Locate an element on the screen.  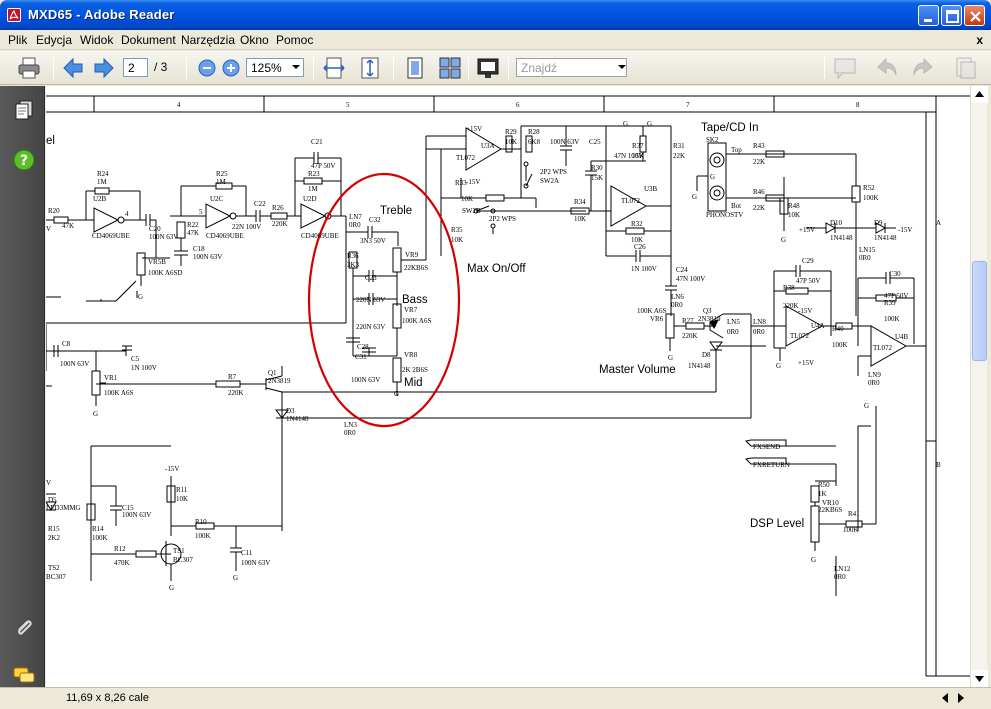
component-label: 47P 50V is located at coordinates (808, 281).